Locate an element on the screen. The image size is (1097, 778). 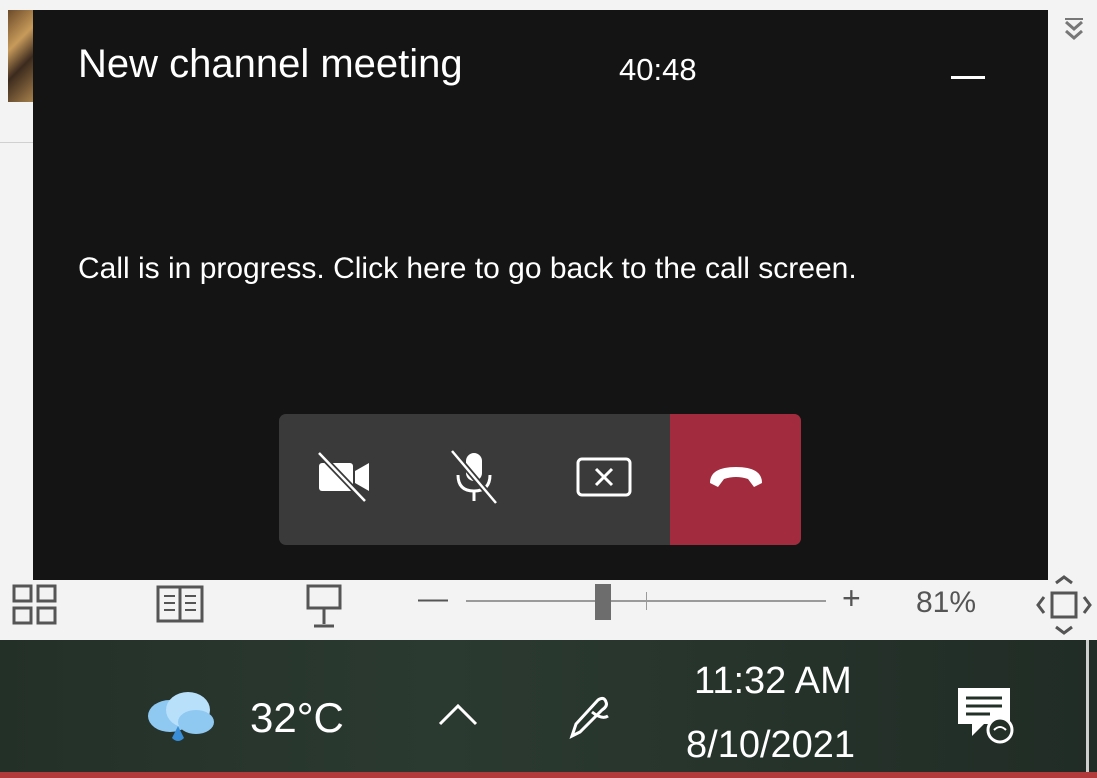
zoom-in-button: + is located at coordinates (851, 598).